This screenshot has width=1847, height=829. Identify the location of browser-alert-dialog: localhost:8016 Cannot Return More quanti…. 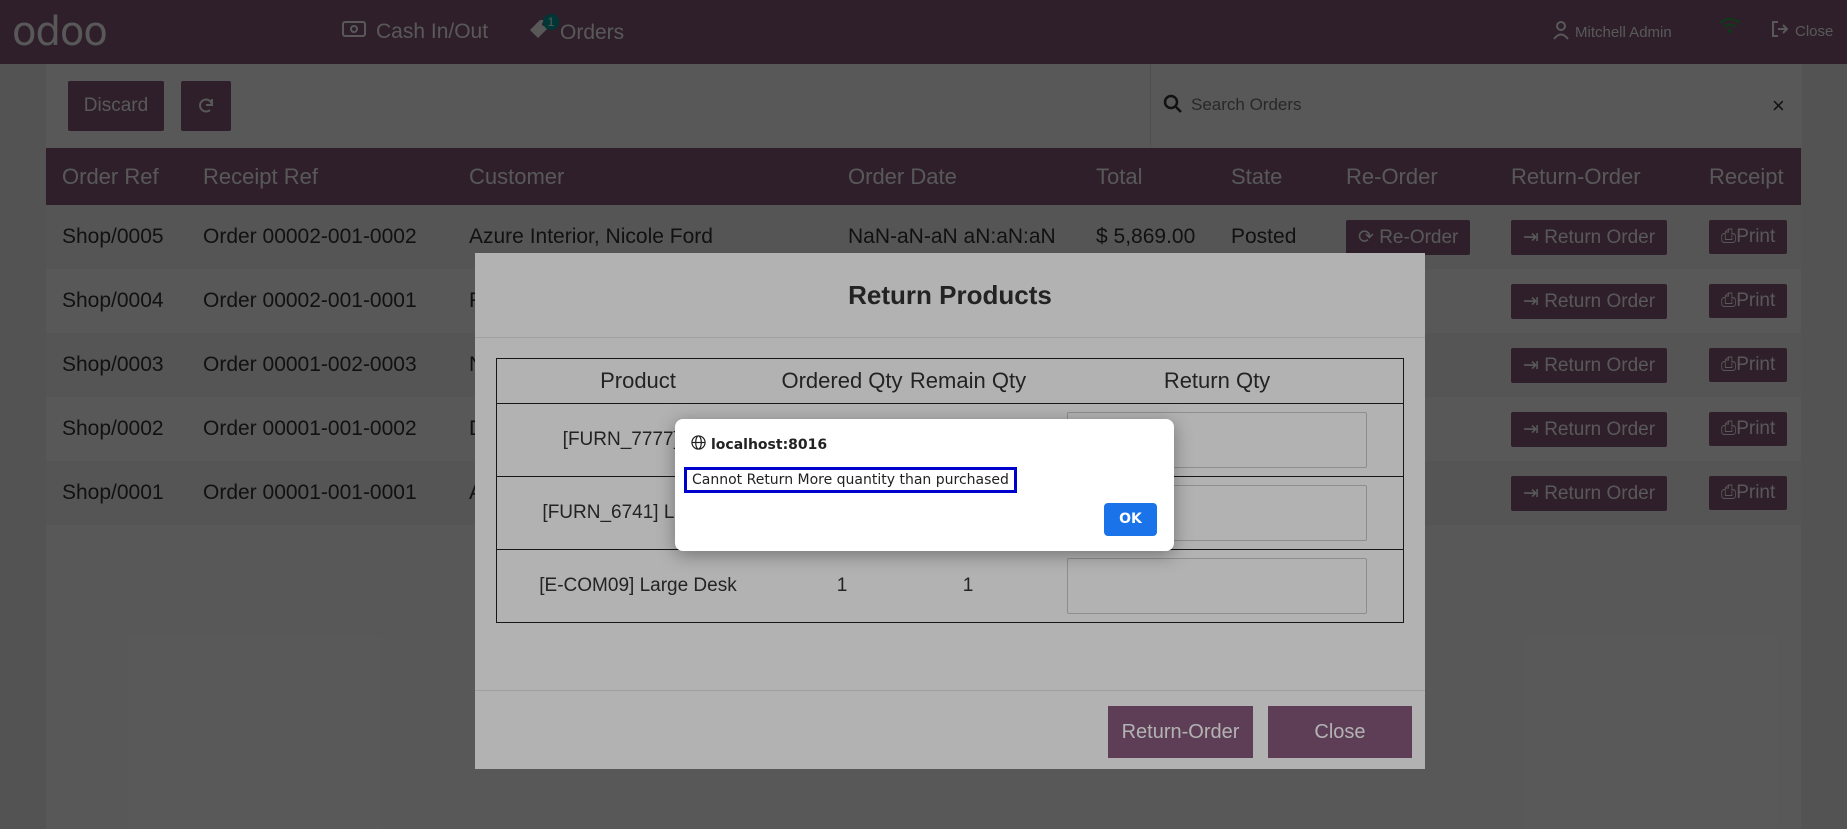
(924, 485).